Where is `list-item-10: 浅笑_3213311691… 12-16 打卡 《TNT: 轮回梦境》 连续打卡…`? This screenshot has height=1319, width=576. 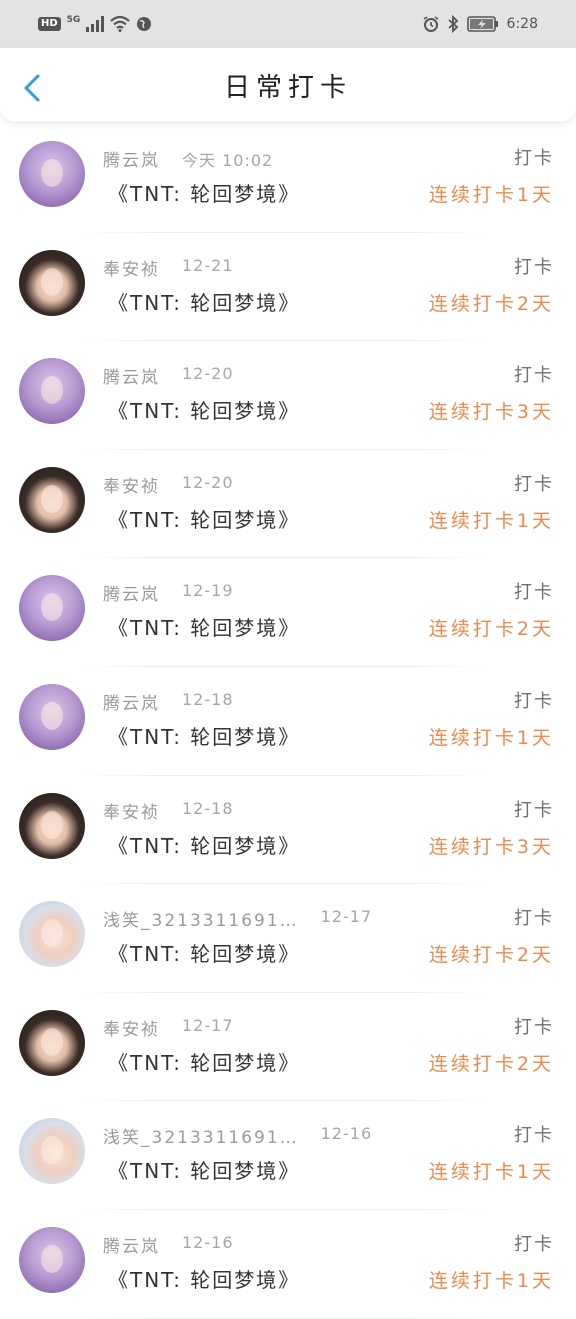
list-item-10: 浅笑_3213311691… 12-16 打卡 《TNT: 轮回梦境》 连续打卡… is located at coordinates (288, 1155).